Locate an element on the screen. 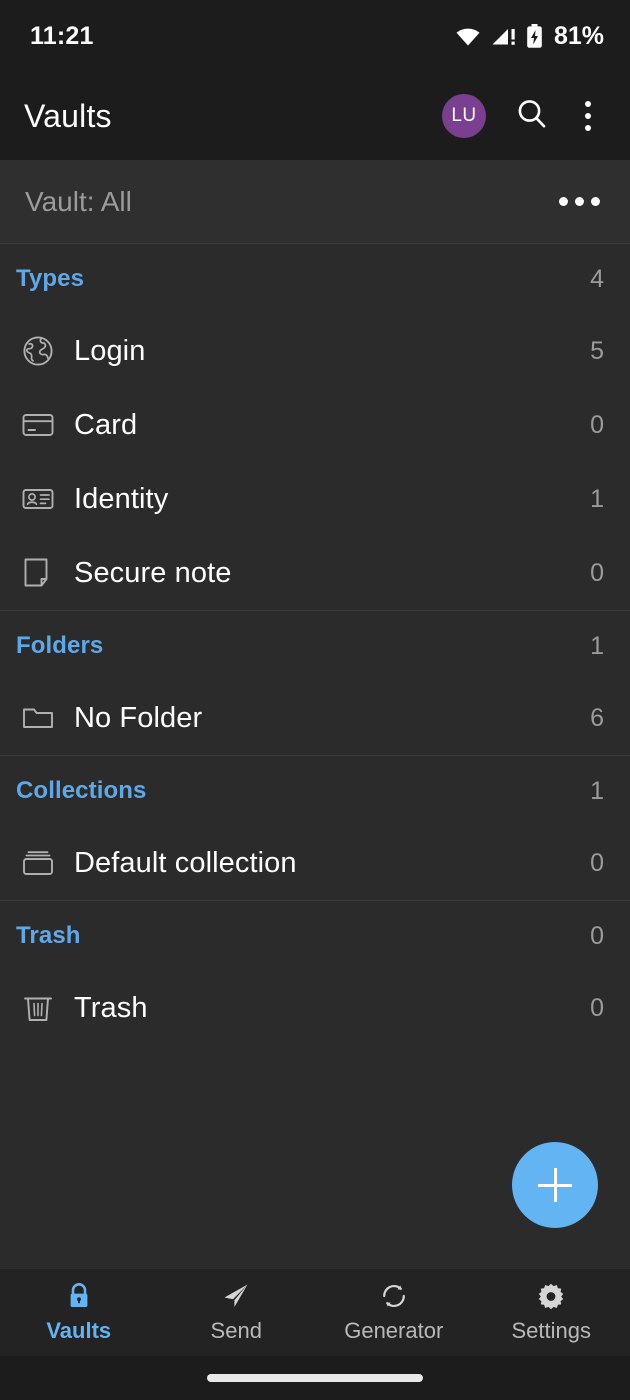 This screenshot has width=630, height=1400. section-header-collections: Collections 1 is located at coordinates (315, 791).